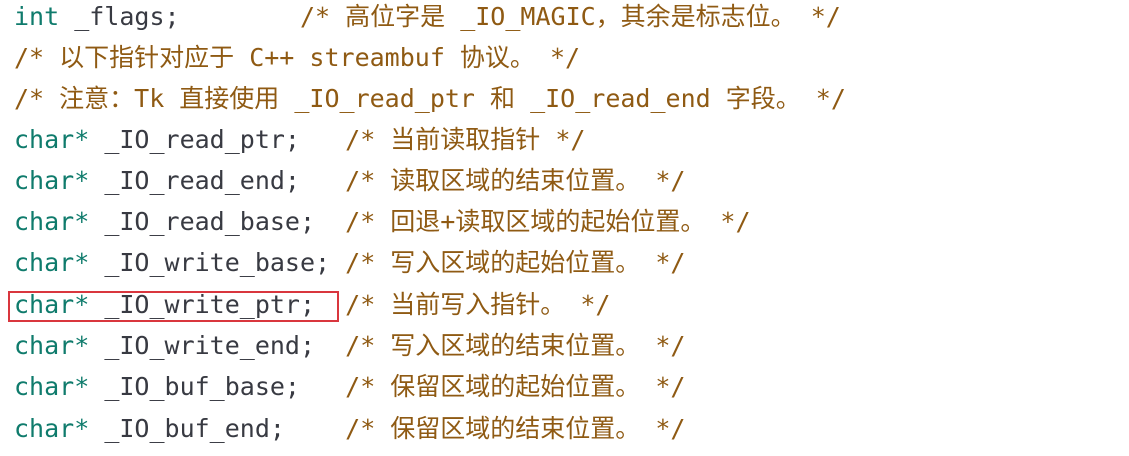 The image size is (1129, 456). What do you see at coordinates (515, 180) in the screenshot?
I see `code-comment: /* 读取区域的结束位置。 */` at bounding box center [515, 180].